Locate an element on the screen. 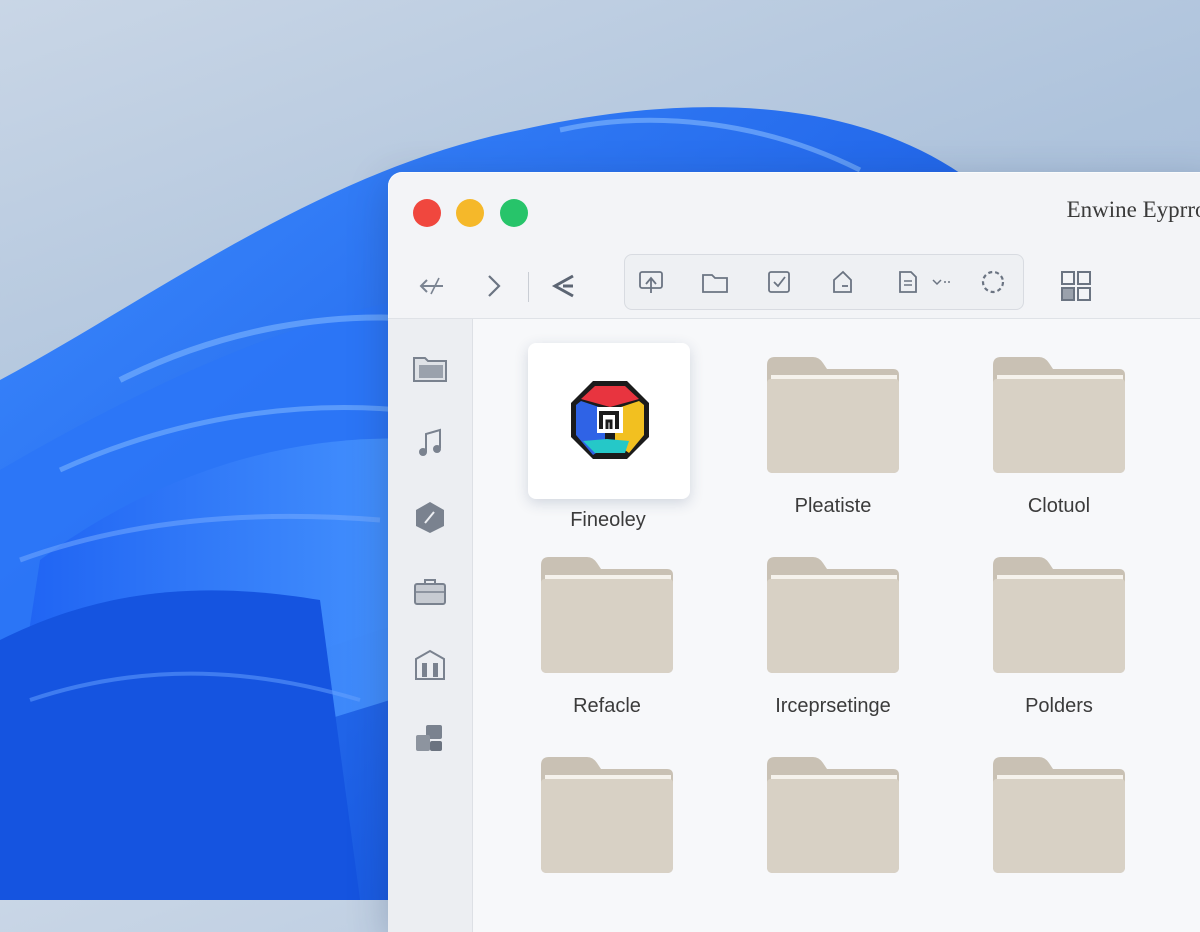 The width and height of the screenshot is (1200, 932). toolbar-separator is located at coordinates (528, 287).